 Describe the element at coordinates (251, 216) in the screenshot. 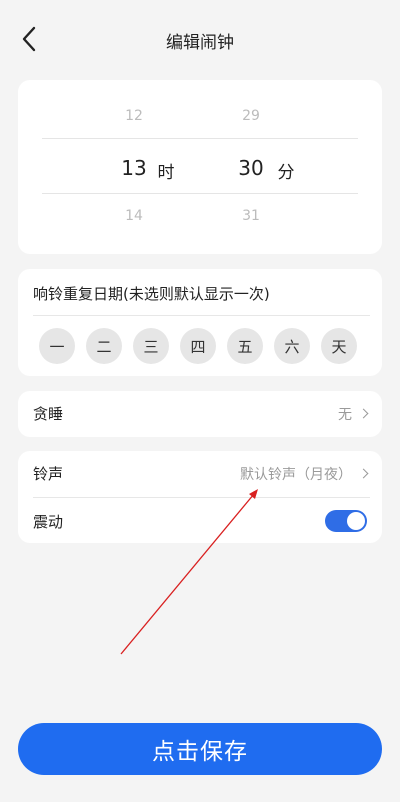

I see `minute-next: 31` at that location.